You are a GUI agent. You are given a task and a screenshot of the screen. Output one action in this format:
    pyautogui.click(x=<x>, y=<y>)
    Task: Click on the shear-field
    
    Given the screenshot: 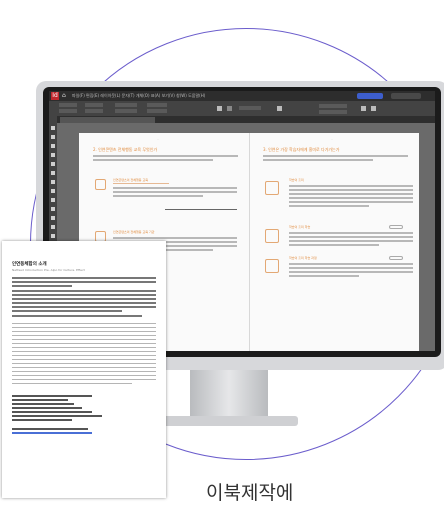 What is the action you would take?
    pyautogui.click(x=157, y=111)
    